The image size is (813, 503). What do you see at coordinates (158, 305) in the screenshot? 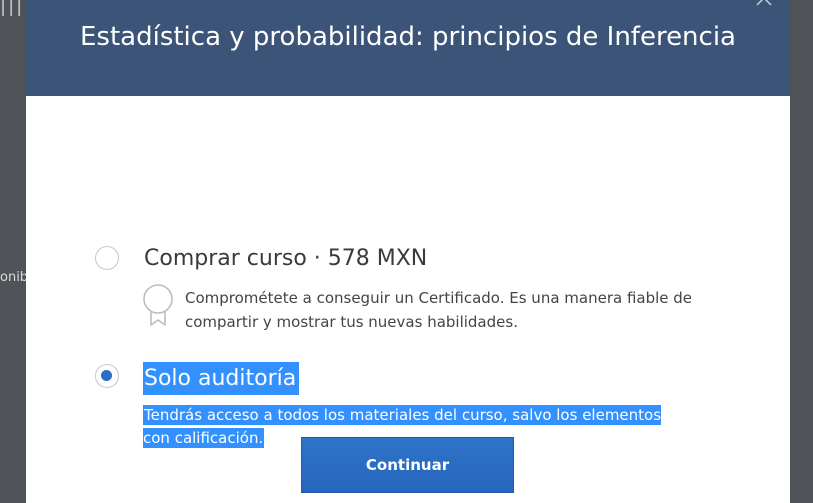
I see `certificate-ribbon-icon` at bounding box center [158, 305].